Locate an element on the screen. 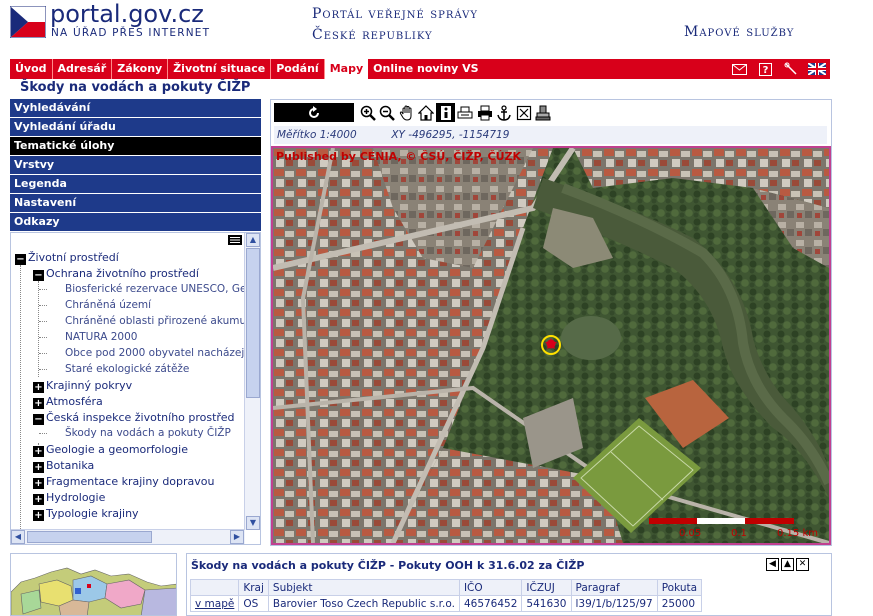 Image resolution: width=873 pixels, height=616 pixels. nav-item-uvod: Úvod is located at coordinates (31, 69).